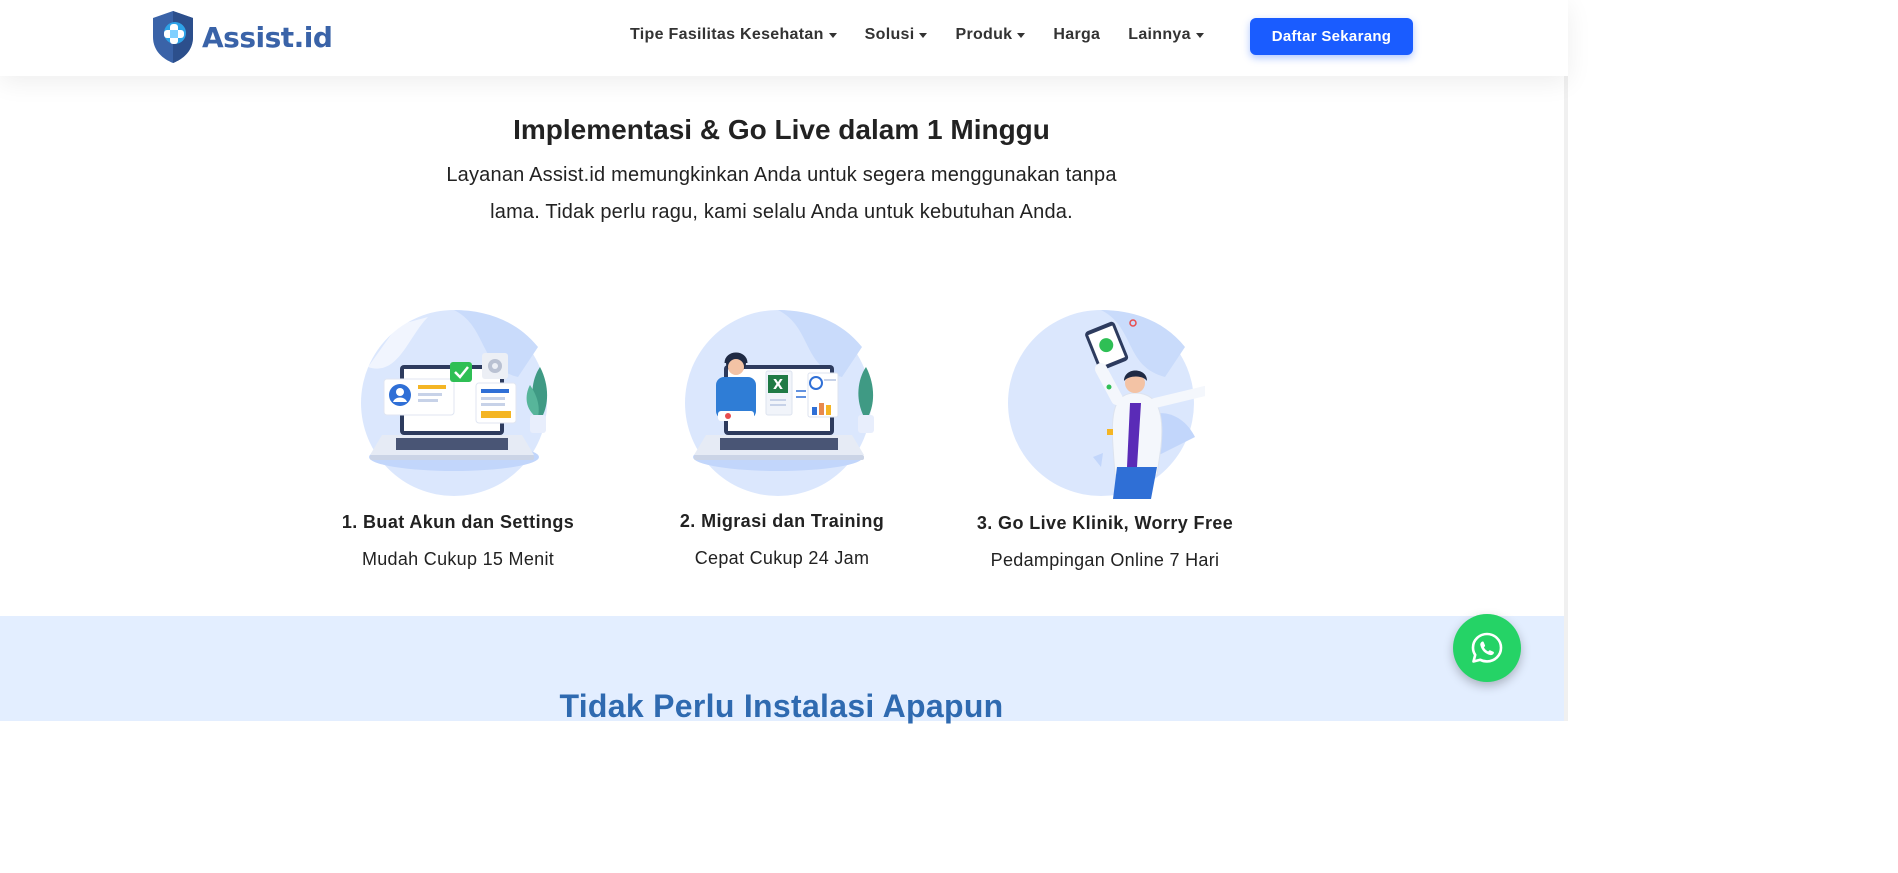 Image resolution: width=1898 pixels, height=873 pixels. Describe the element at coordinates (782, 521) in the screenshot. I see `step-title: 2. Migrasi dan Training` at that location.